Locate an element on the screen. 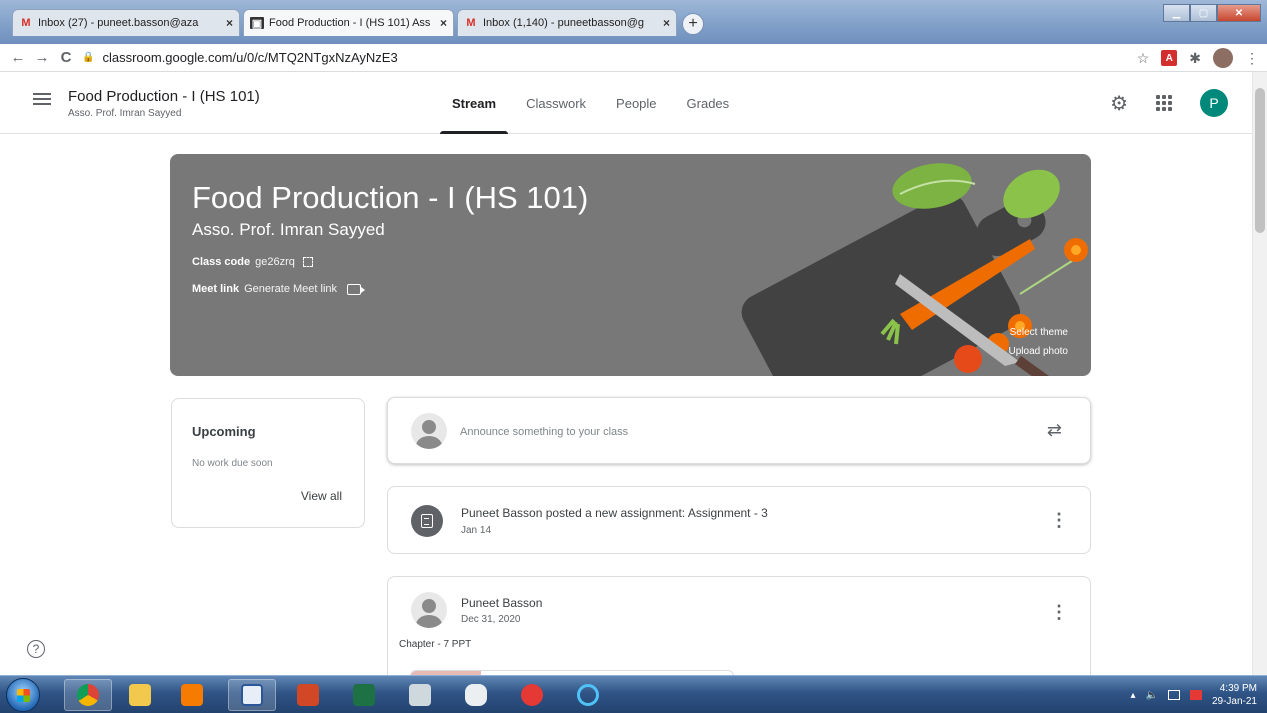 This screenshot has width=1267, height=713. upcoming-empty-text: No work due soon is located at coordinates (232, 463).